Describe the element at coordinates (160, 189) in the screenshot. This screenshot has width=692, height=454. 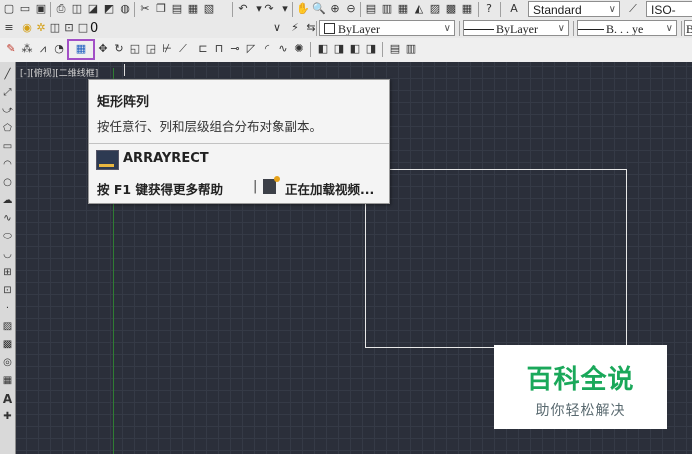
I see `tooltip-help: 按 F1 键获得更多帮助` at that location.